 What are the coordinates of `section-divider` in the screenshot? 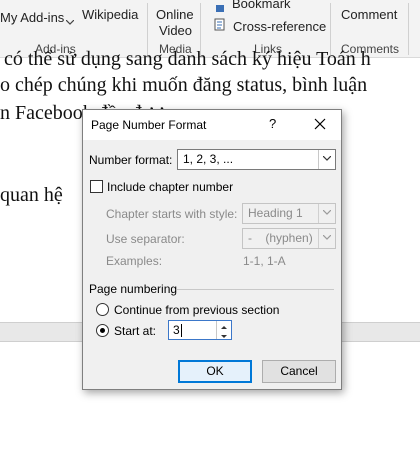 It's located at (255, 289).